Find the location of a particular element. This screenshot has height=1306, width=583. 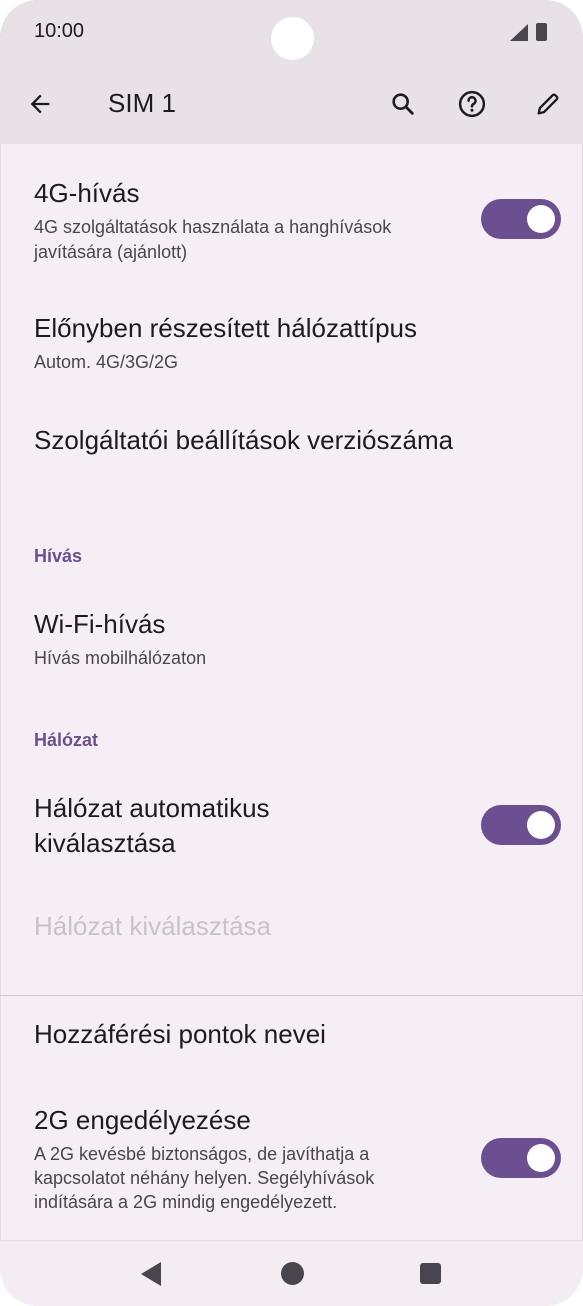

volte-subtitle-line2: javítására (ajánlott) is located at coordinates (111, 252).